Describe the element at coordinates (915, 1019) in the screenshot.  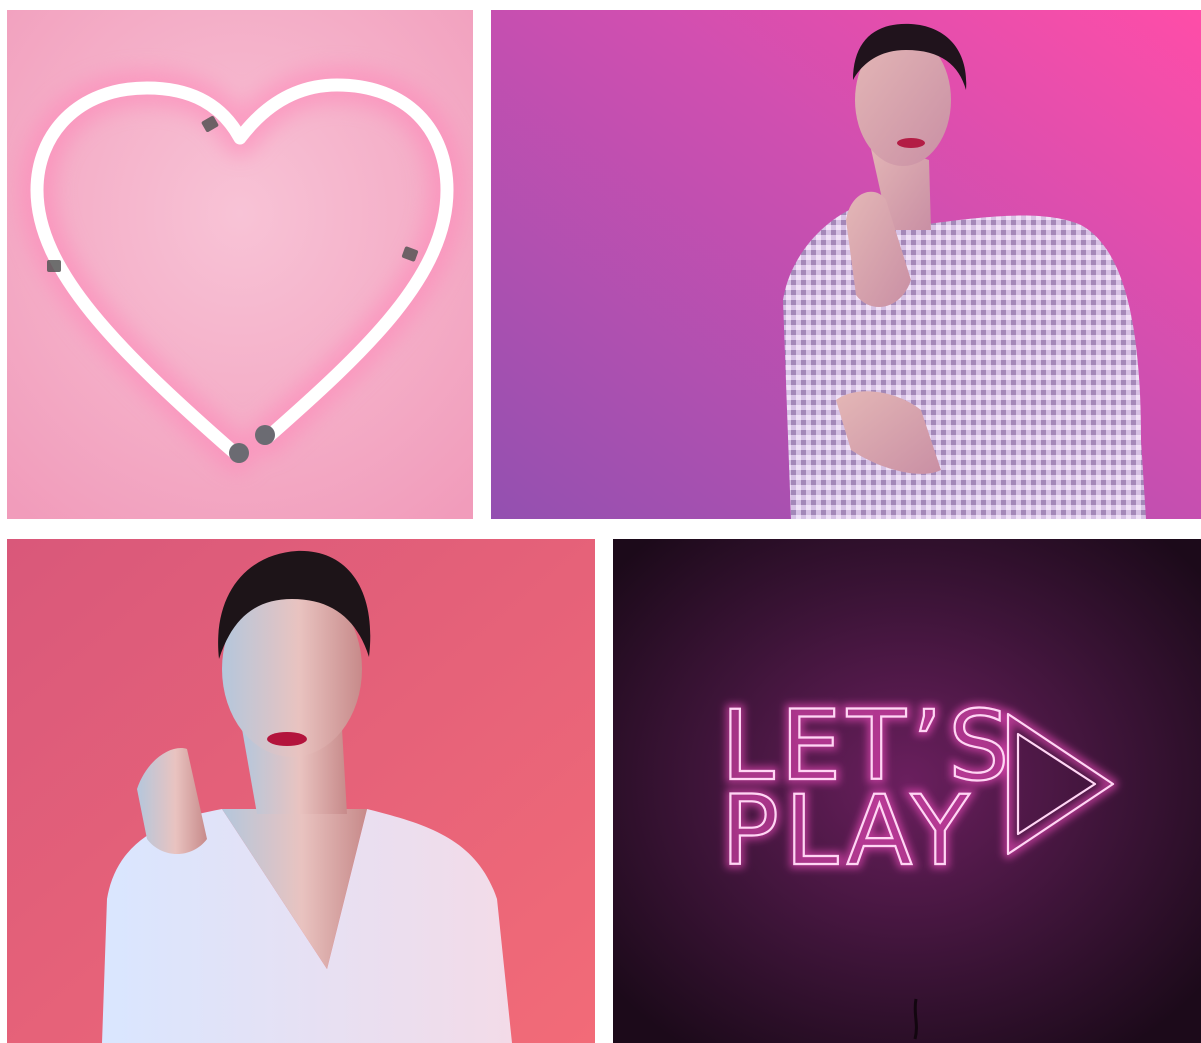
I see `sign-power-cable` at that location.